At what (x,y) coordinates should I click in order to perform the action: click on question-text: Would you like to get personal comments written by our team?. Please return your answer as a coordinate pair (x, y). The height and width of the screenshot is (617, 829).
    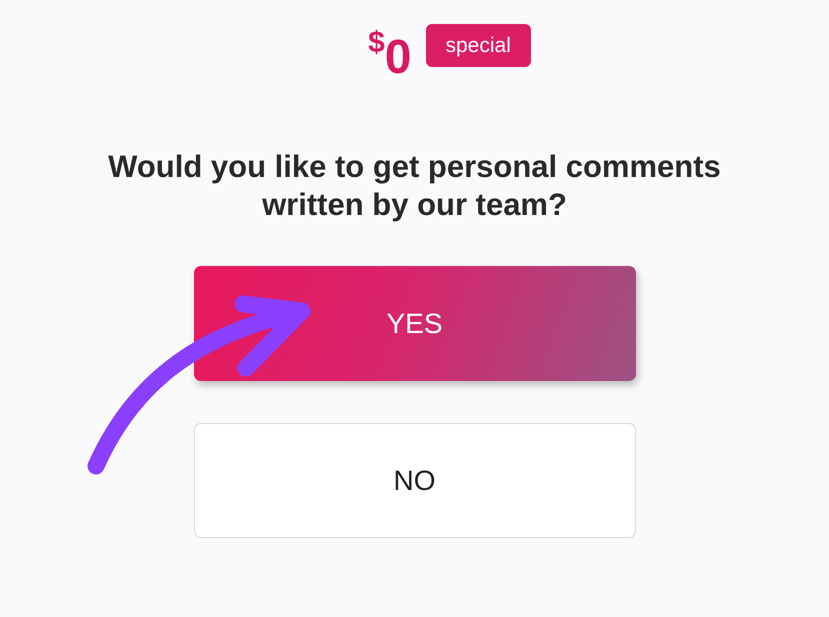
    Looking at the image, I should click on (414, 186).